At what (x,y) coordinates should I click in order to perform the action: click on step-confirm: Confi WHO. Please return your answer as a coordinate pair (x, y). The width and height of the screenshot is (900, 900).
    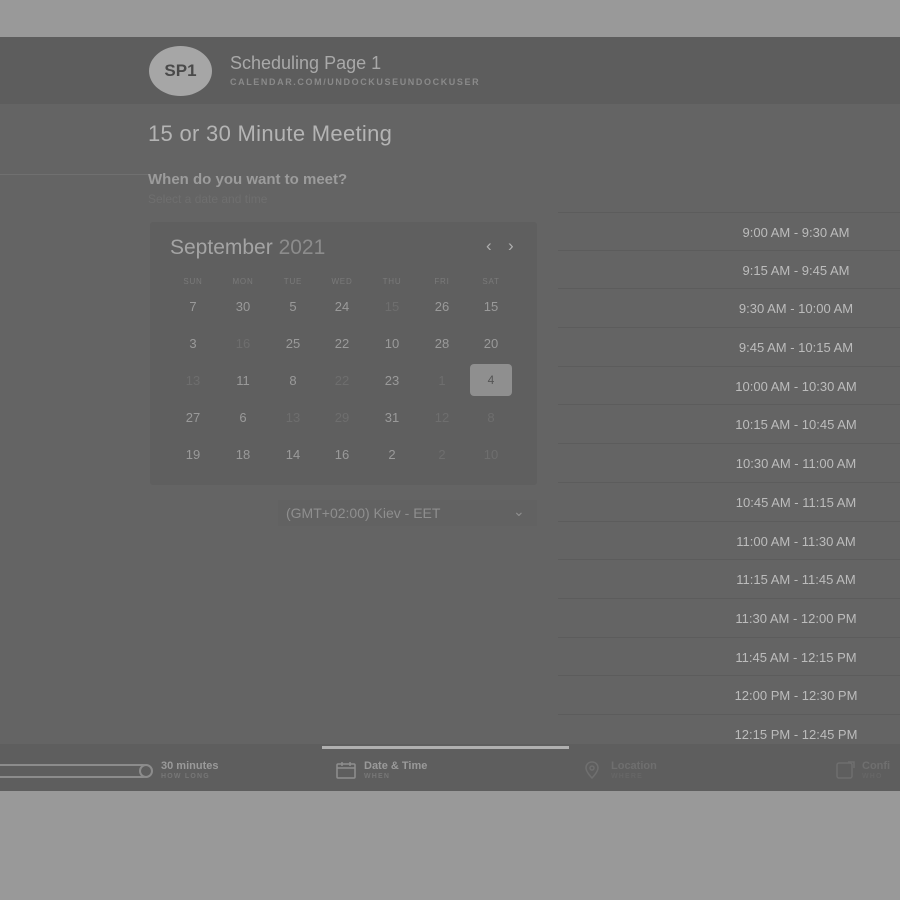
    Looking at the image, I should click on (876, 770).